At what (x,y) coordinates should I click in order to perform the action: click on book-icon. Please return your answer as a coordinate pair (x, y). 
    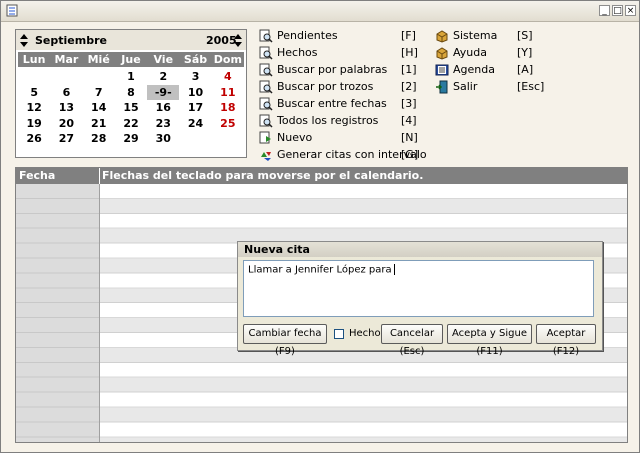
    Looking at the image, I should click on (442, 70).